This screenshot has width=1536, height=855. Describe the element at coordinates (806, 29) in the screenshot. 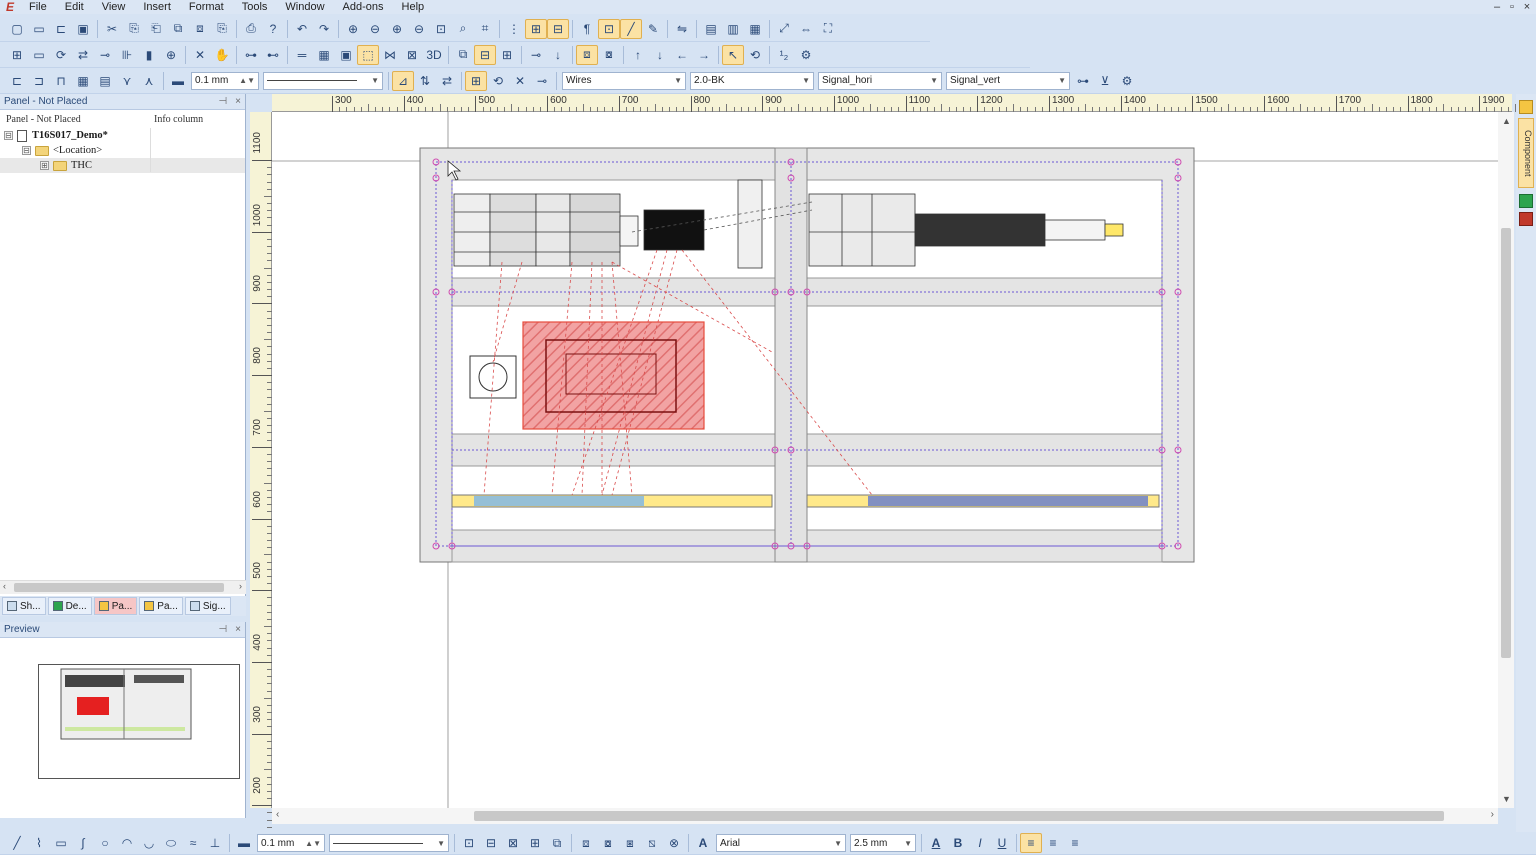

I see `fit-width-icon: ⇔` at that location.